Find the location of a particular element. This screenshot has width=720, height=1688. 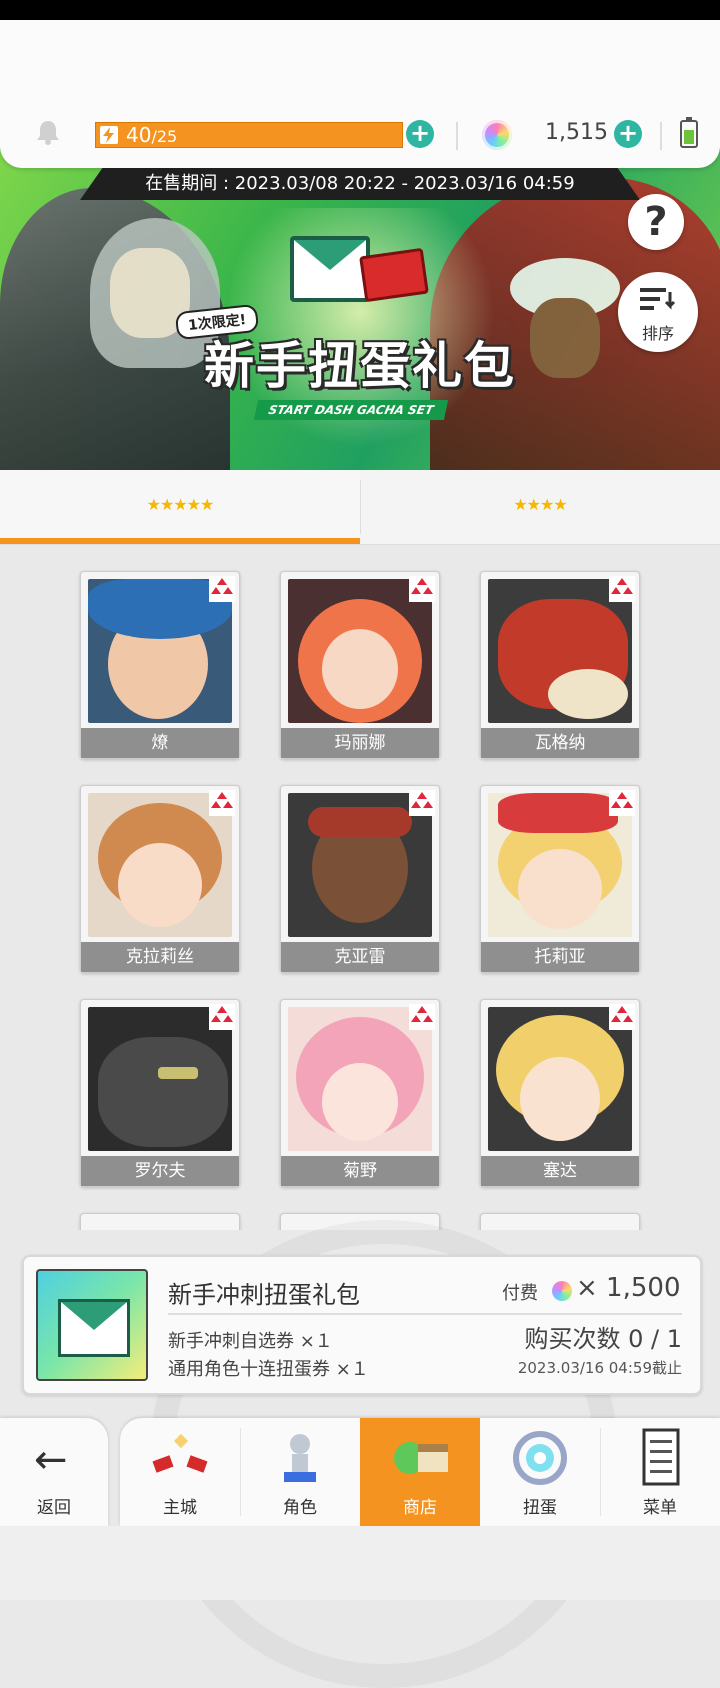

deadline: 2023.03/16 04:59截止 is located at coordinates (599, 1368).